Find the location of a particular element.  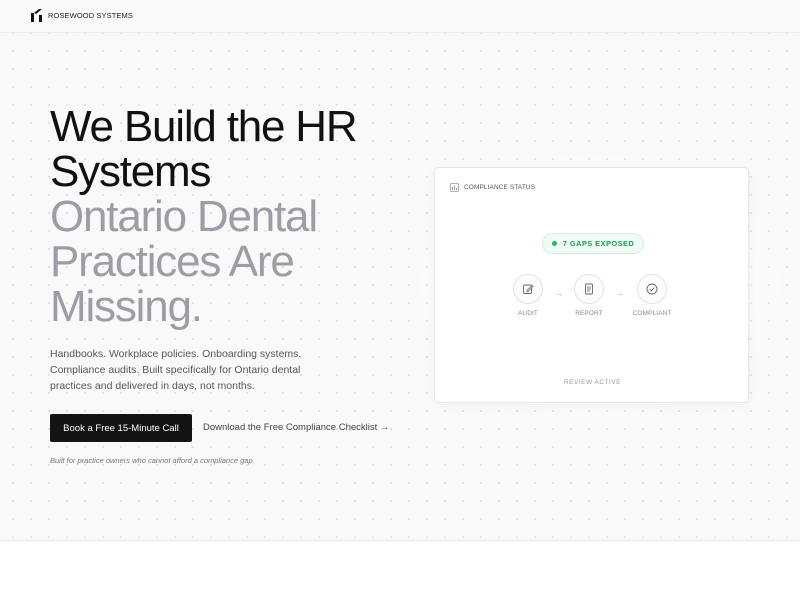

review-status: REVIEW ACTIVE is located at coordinates (592, 382).